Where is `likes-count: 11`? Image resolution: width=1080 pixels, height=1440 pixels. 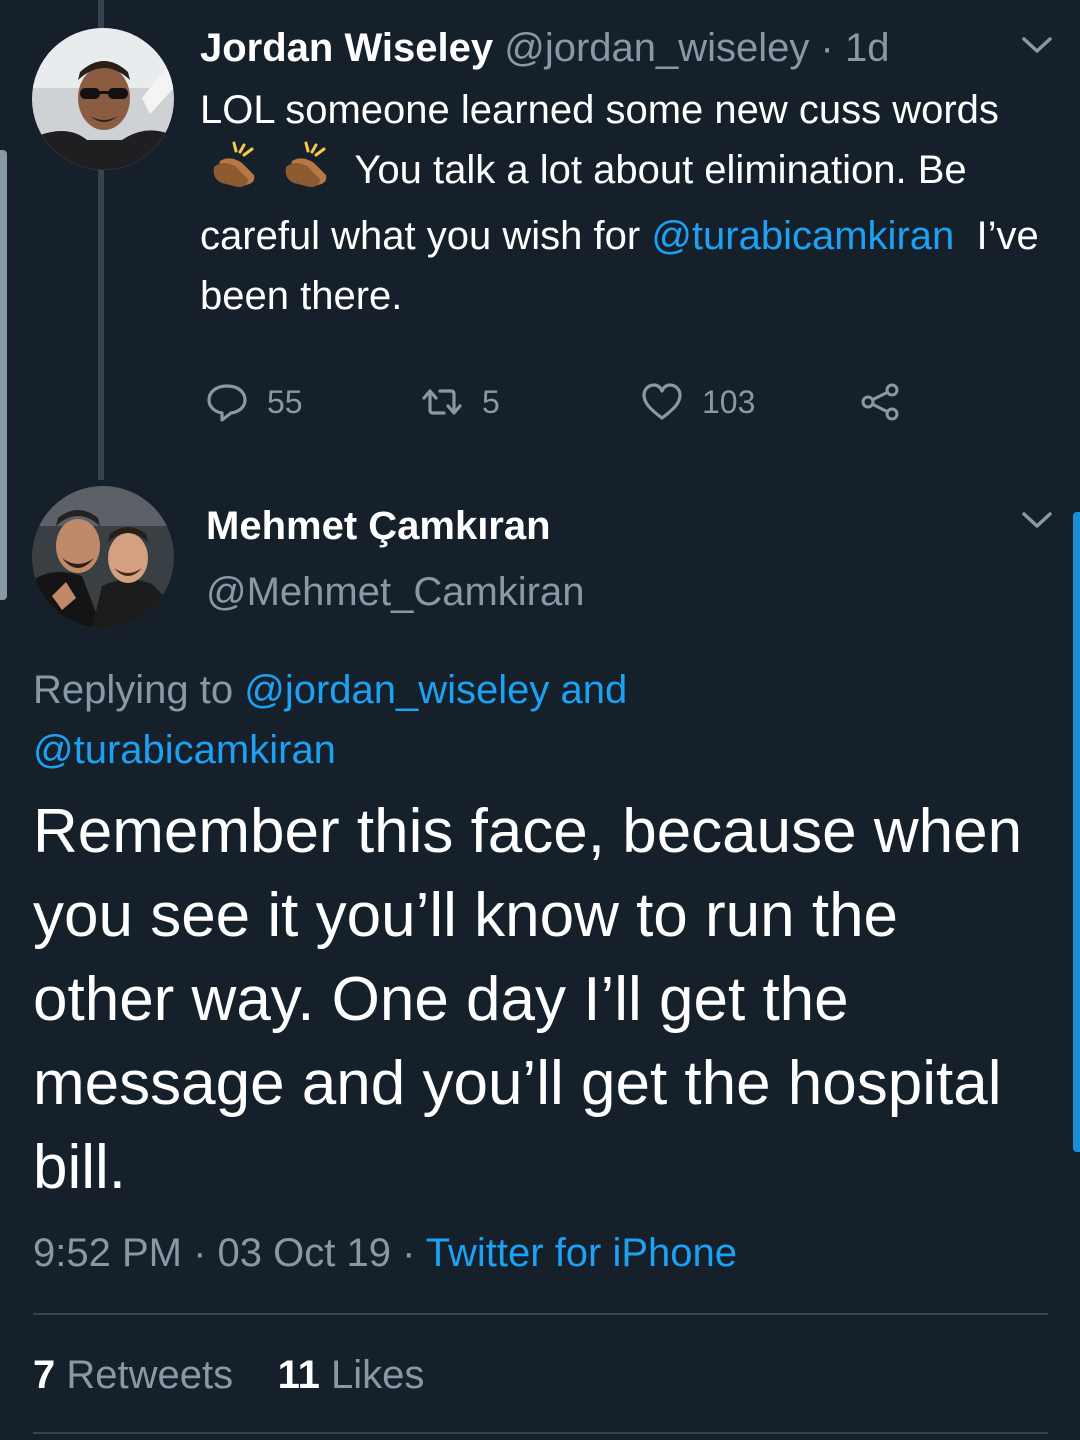 likes-count: 11 is located at coordinates (298, 1375).